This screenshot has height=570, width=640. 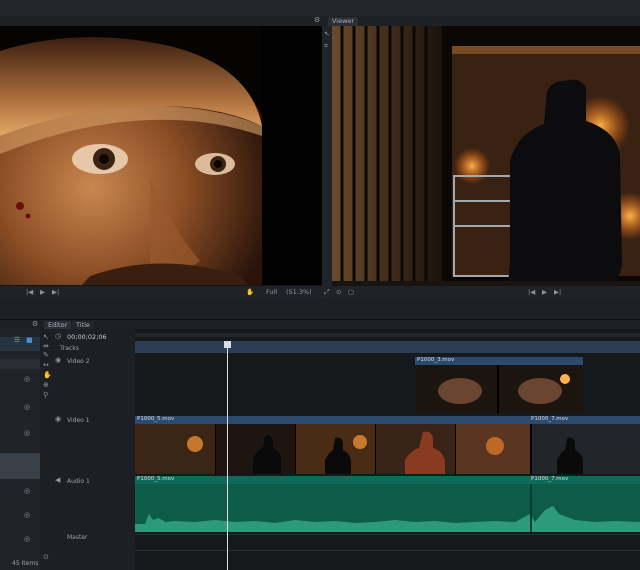 I want to click on expand-icon: ⤢, so click(x=327, y=292).